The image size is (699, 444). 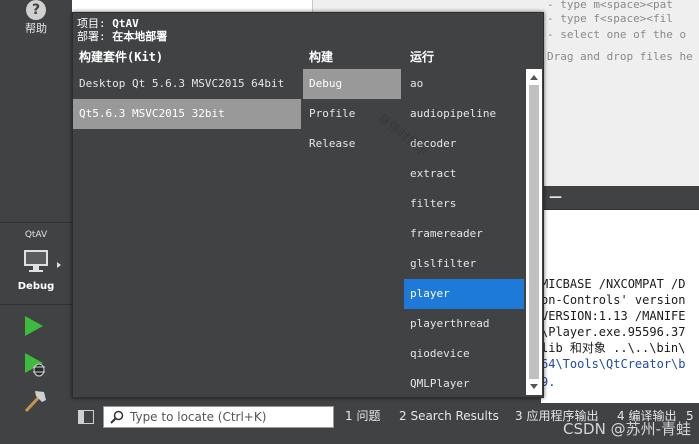 I want to click on csdn-watermark: CSDN @苏州-青蛙, so click(x=627, y=429).